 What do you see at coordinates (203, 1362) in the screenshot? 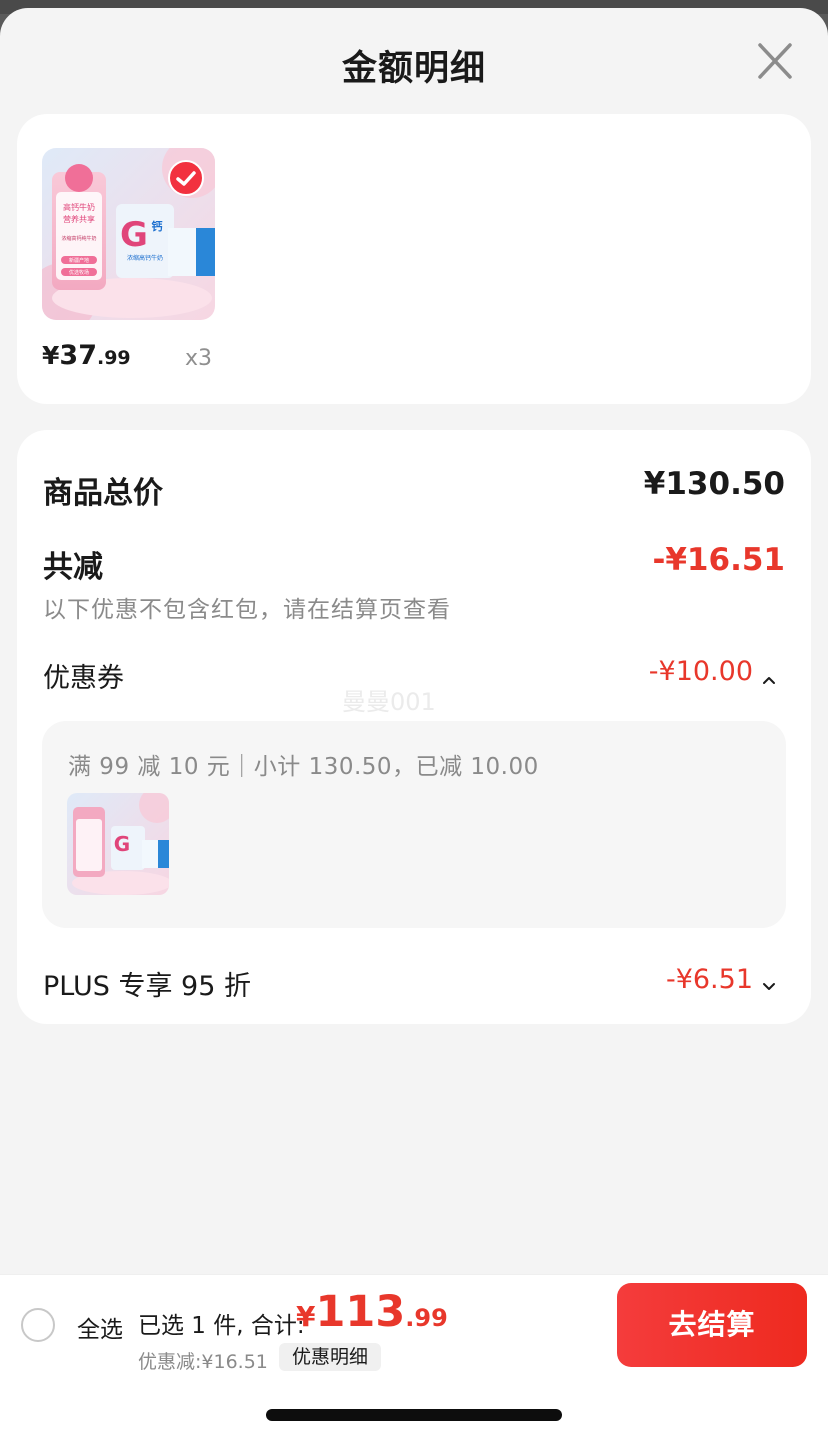
I see `discount-summary: 优惠减:¥16.51` at bounding box center [203, 1362].